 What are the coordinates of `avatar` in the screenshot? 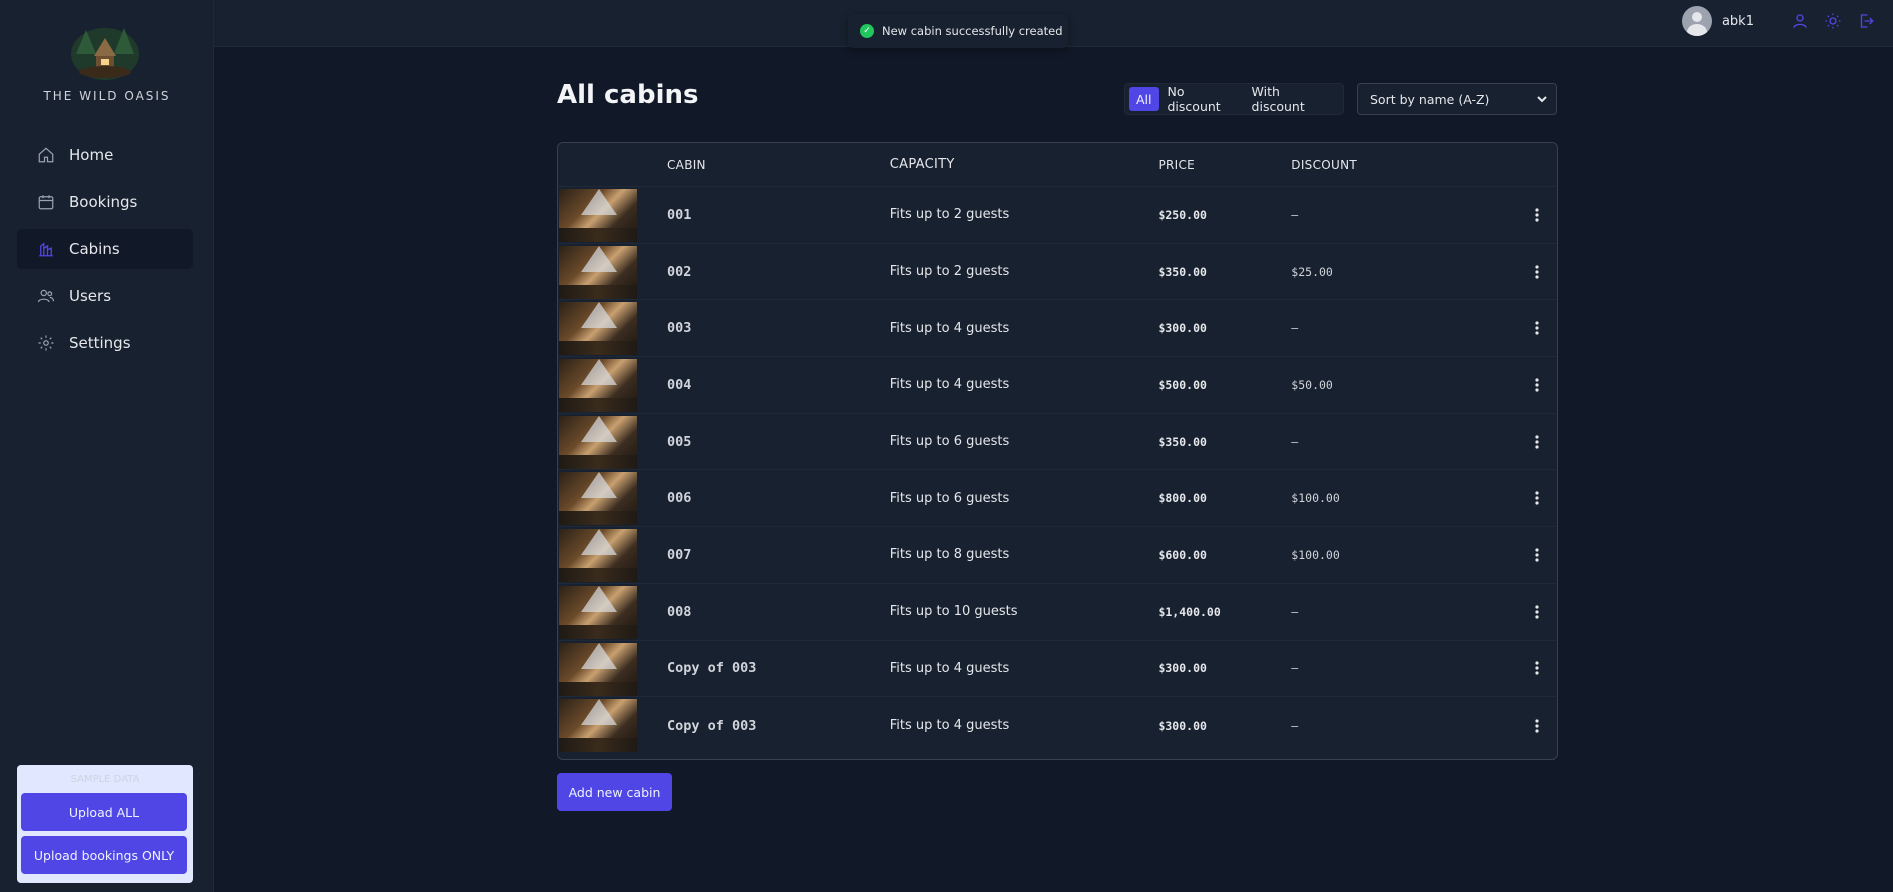 It's located at (1696, 21).